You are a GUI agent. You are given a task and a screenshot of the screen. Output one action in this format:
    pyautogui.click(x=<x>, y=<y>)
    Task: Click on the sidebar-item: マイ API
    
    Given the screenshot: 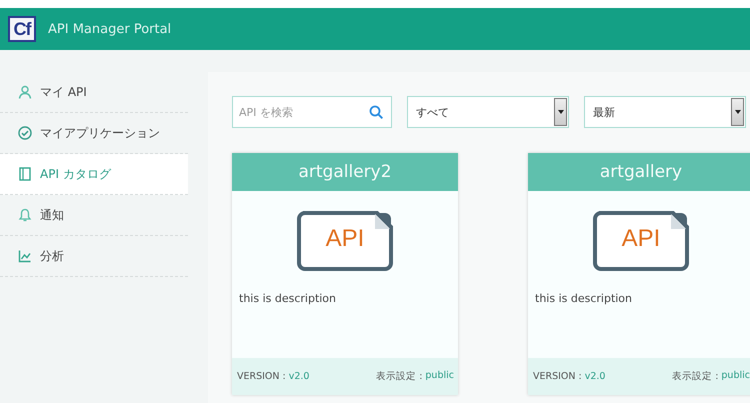 What is the action you would take?
    pyautogui.click(x=94, y=92)
    